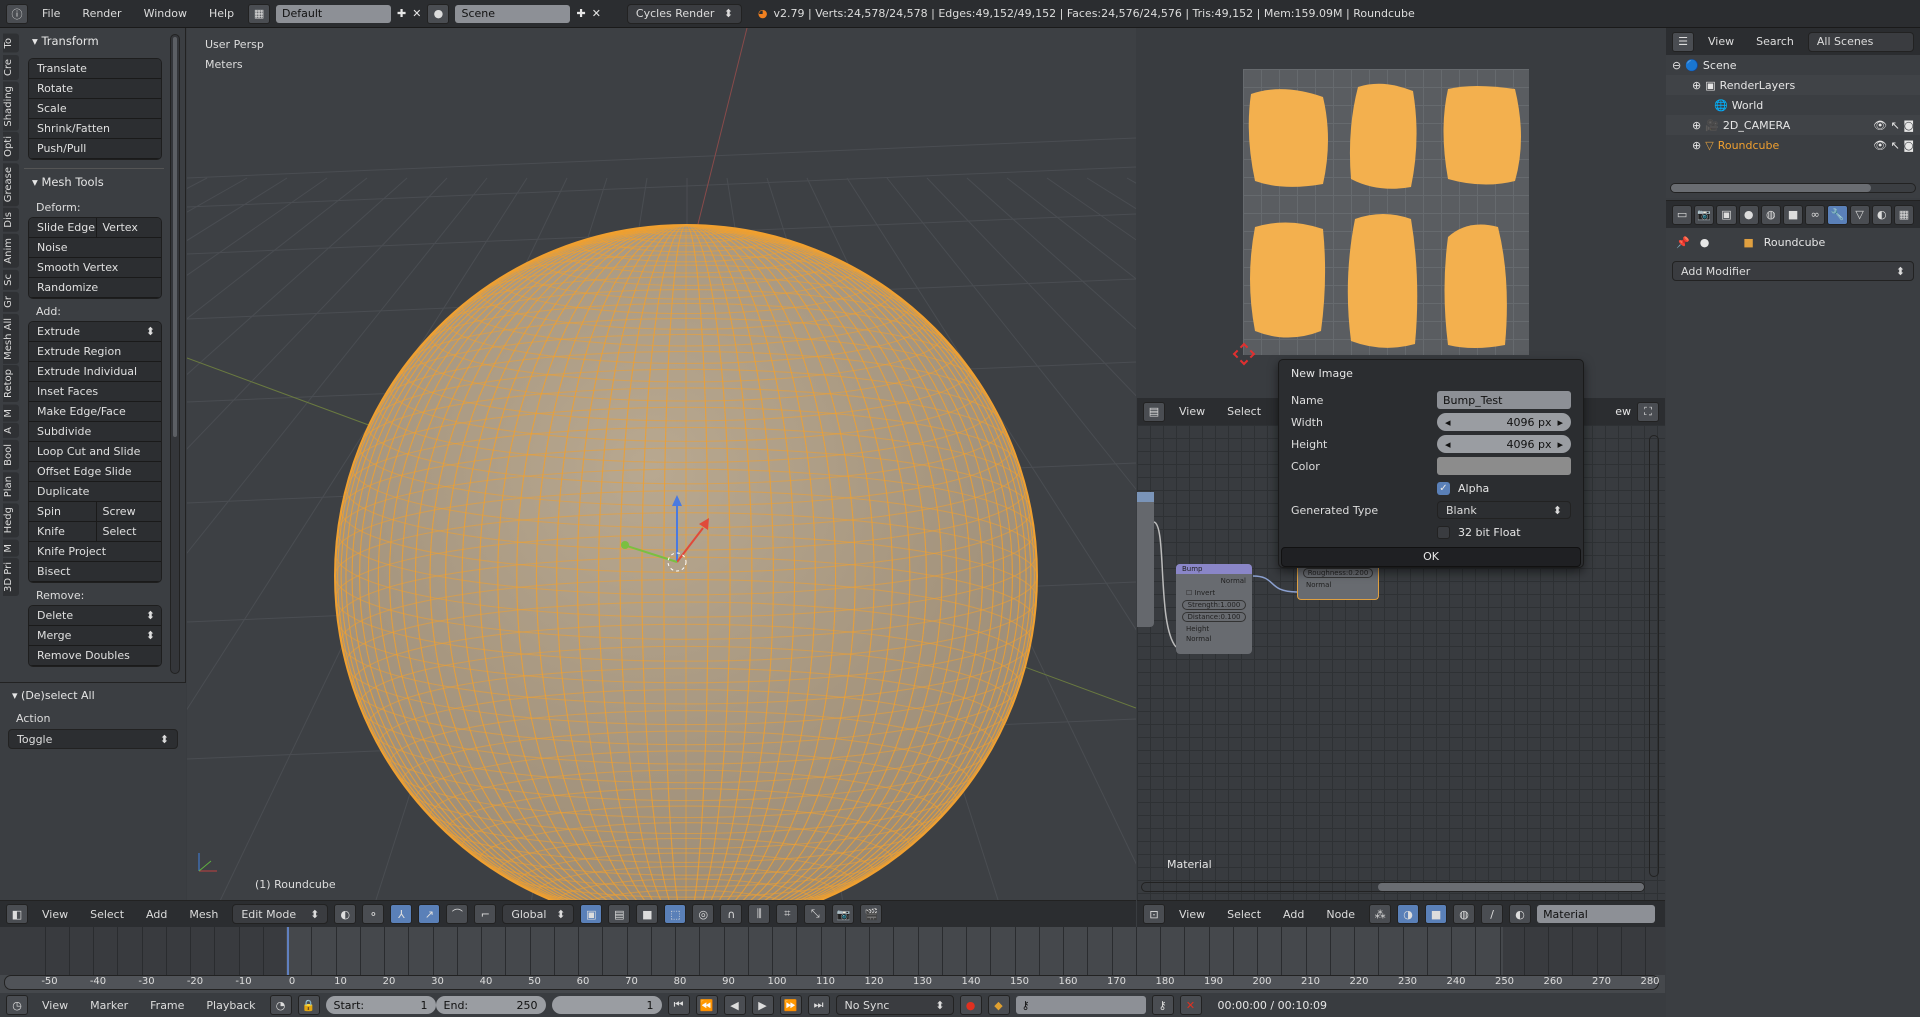 The width and height of the screenshot is (1920, 1017). What do you see at coordinates (308, 1005) in the screenshot?
I see `lock-icon: 🔒` at bounding box center [308, 1005].